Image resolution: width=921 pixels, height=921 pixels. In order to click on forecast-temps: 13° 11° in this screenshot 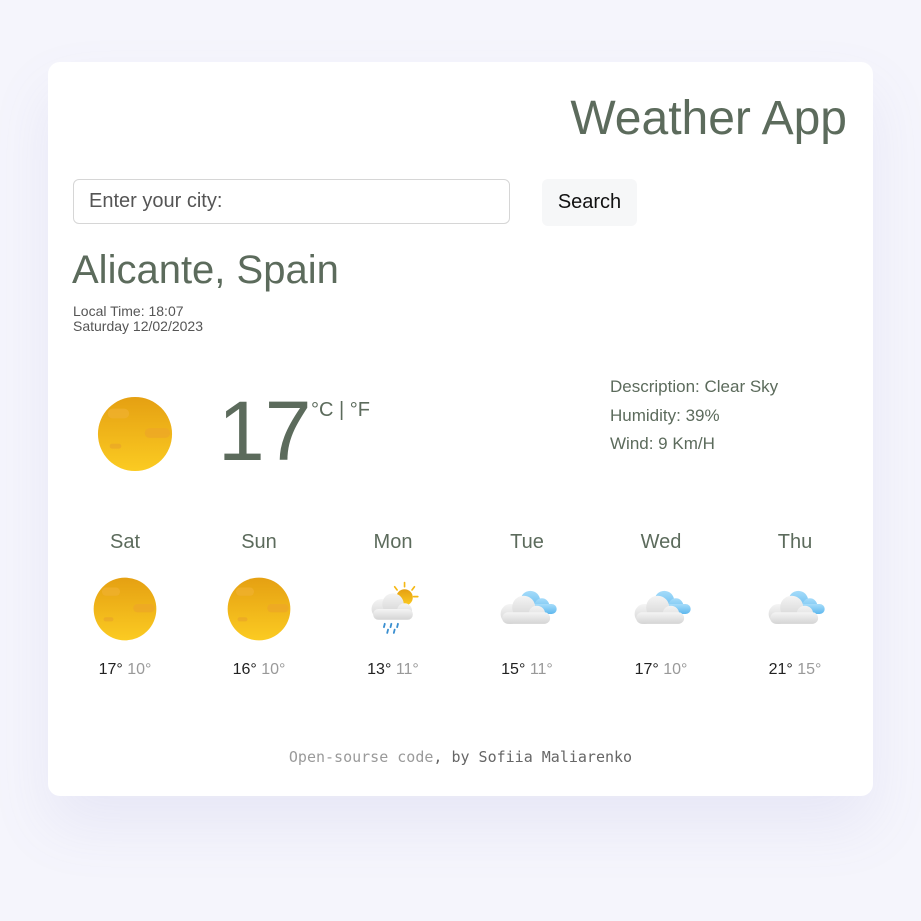, I will do `click(393, 670)`.